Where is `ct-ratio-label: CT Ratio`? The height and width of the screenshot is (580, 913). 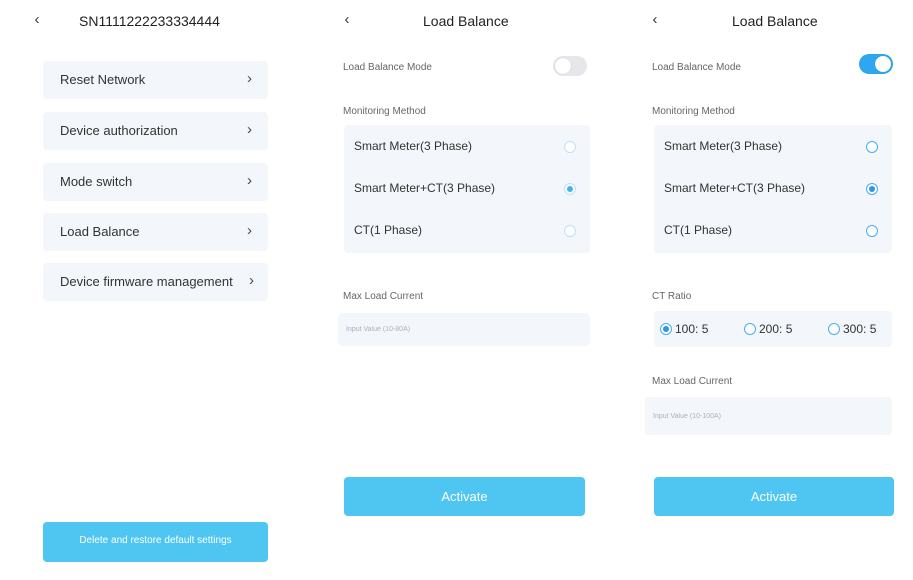 ct-ratio-label: CT Ratio is located at coordinates (672, 296).